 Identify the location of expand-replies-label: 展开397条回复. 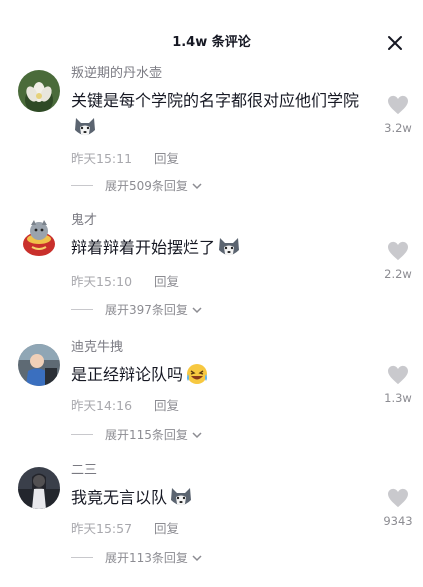
(146, 310).